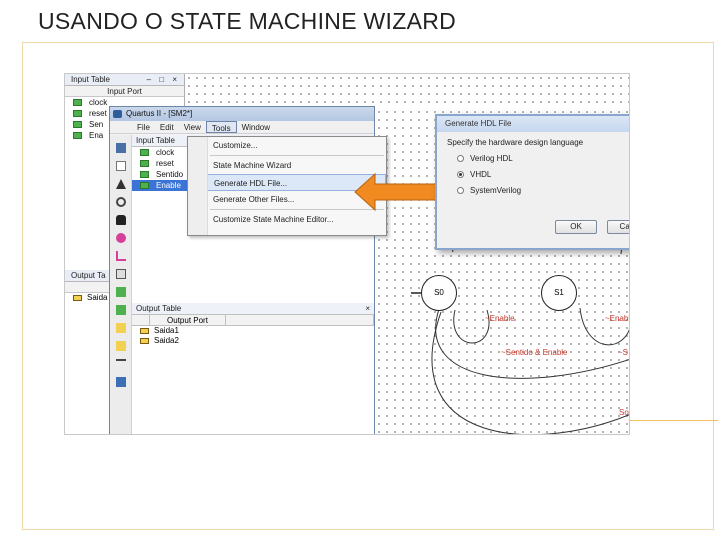 The width and height of the screenshot is (720, 540). I want to click on radio-systemverilog: SystemVerilog, so click(538, 190).